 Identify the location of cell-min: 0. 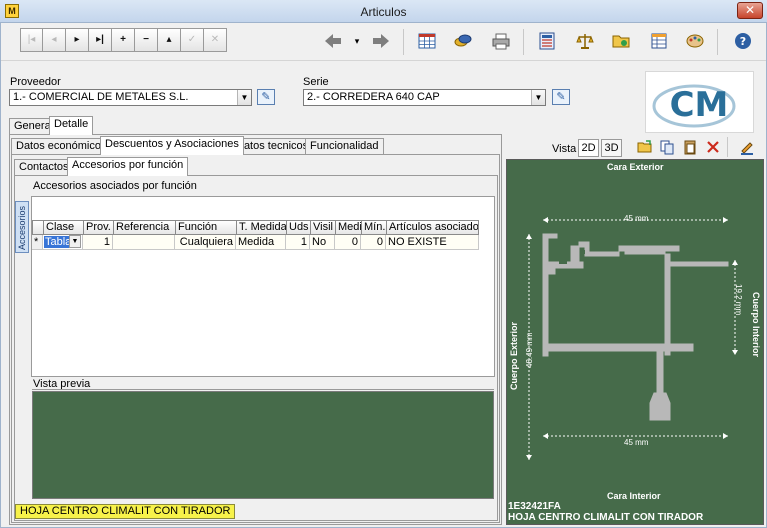
(373, 242).